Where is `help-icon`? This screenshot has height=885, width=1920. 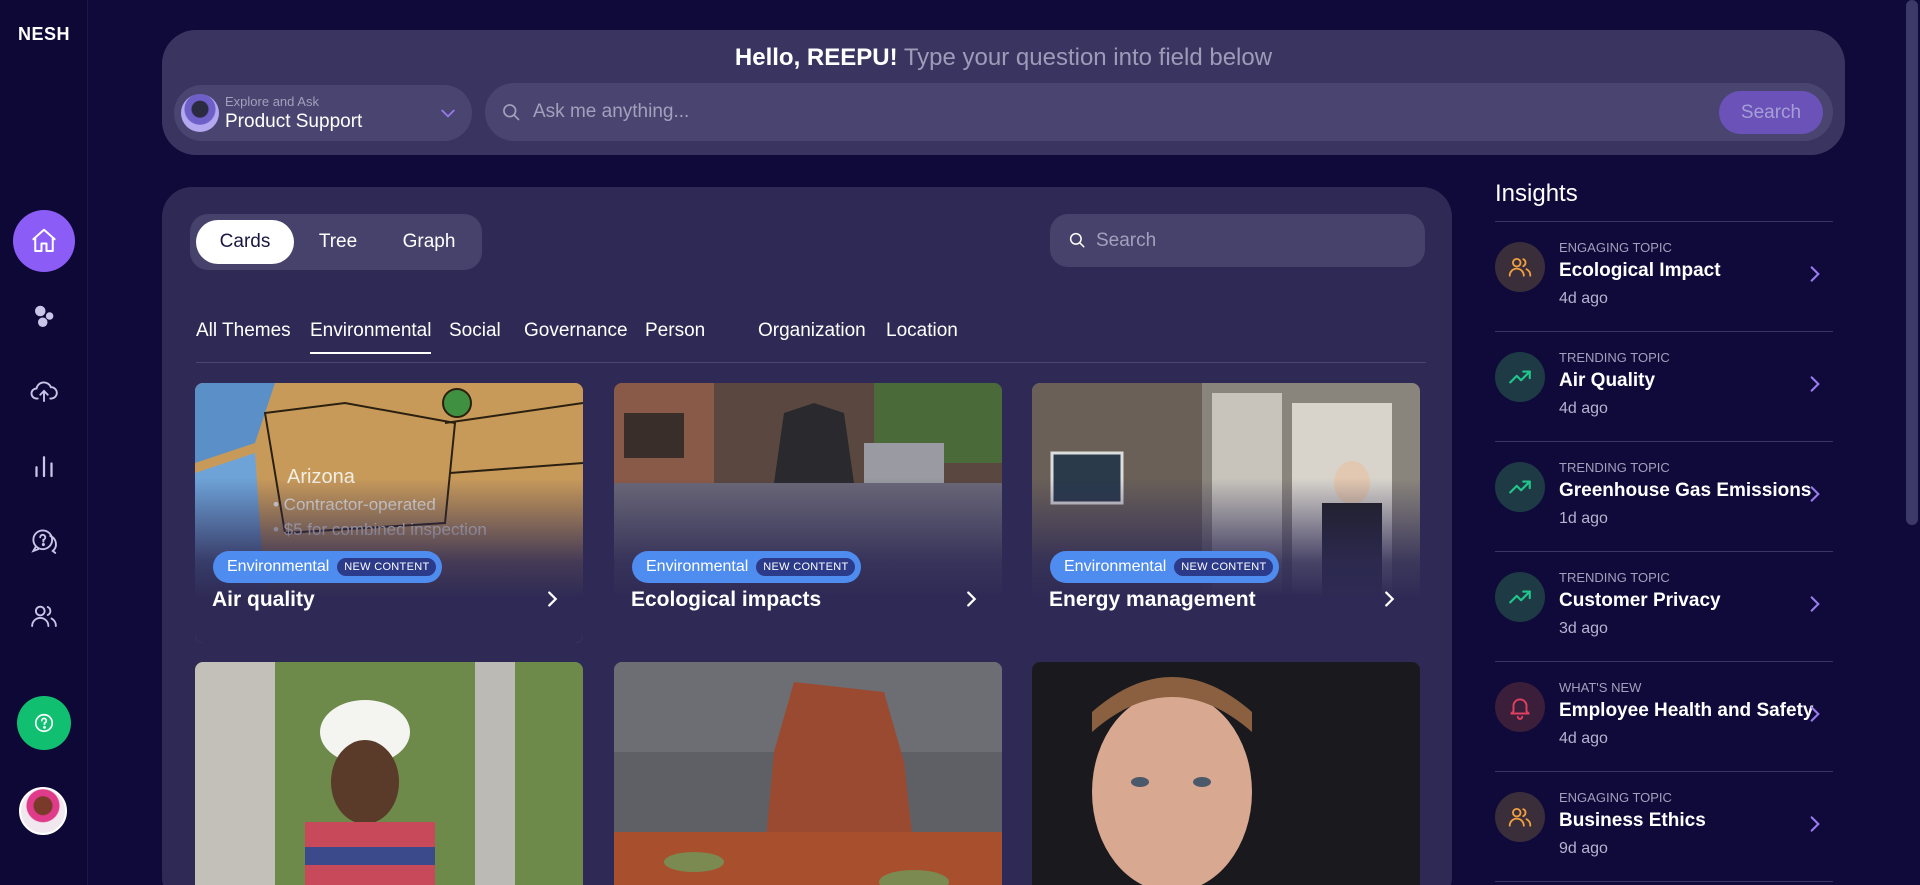 help-icon is located at coordinates (44, 723).